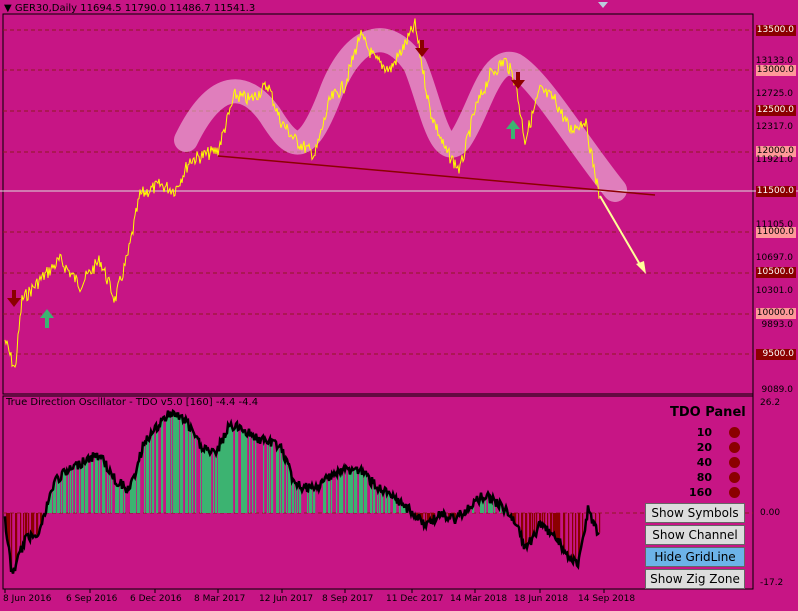 This screenshot has width=798, height=611. What do you see at coordinates (777, 390) in the screenshot?
I see `price-label-9089: 9089.0` at bounding box center [777, 390].